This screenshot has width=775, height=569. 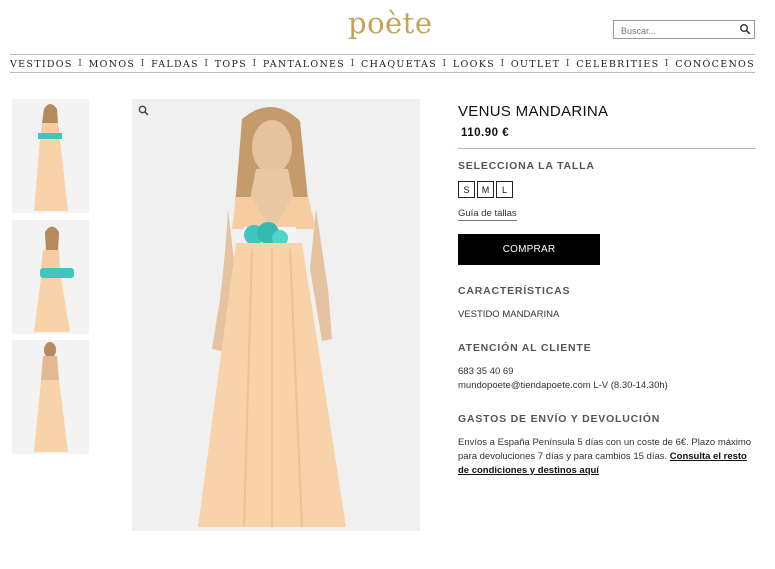 What do you see at coordinates (607, 148) in the screenshot?
I see `price-divider` at bounding box center [607, 148].